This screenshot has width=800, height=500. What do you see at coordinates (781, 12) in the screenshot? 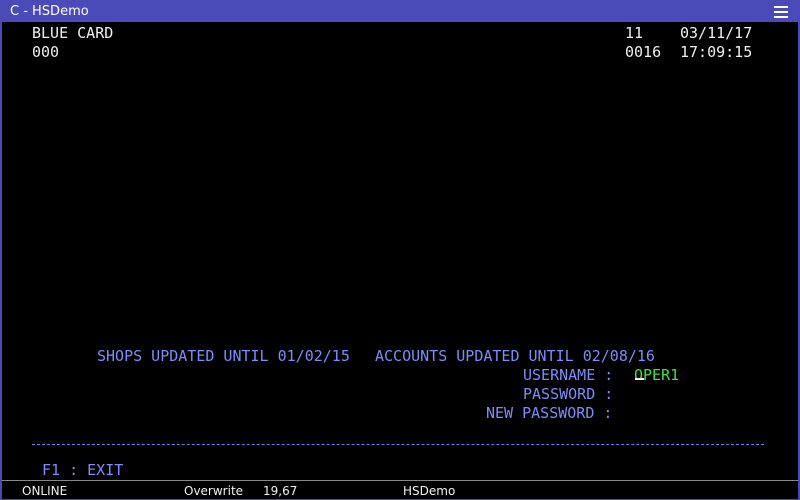
I see `hamburger-menu-icon` at bounding box center [781, 12].